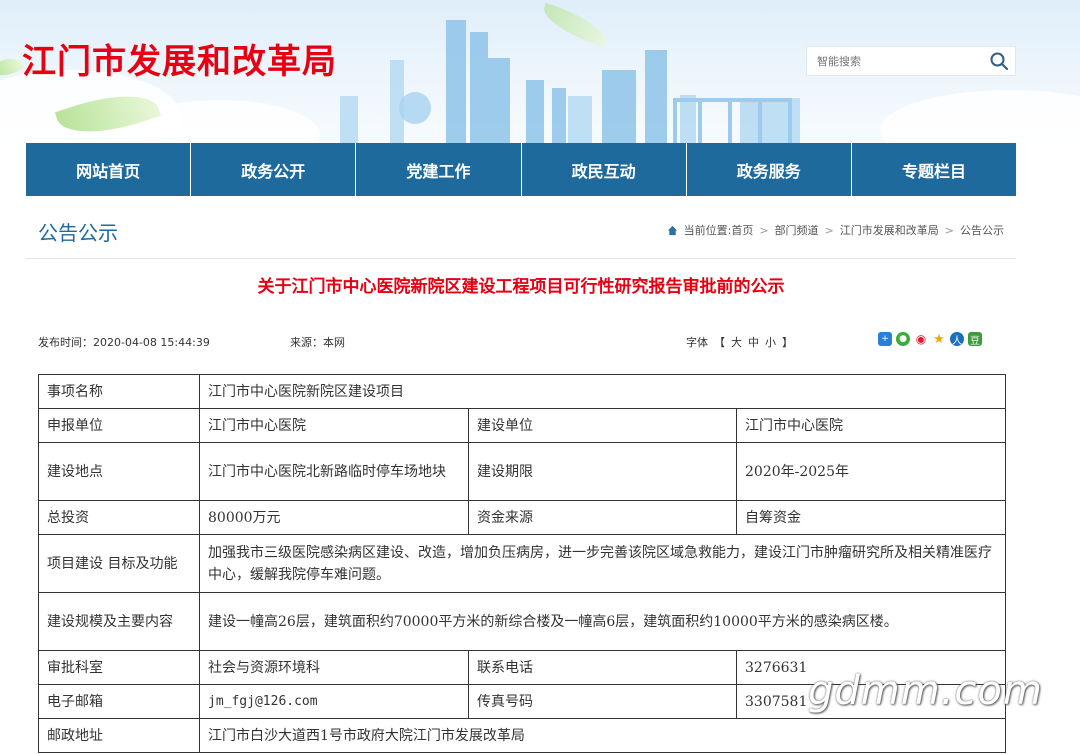  What do you see at coordinates (334, 425) in the screenshot?
I see `applicant-value: 江门市中心医院` at bounding box center [334, 425].